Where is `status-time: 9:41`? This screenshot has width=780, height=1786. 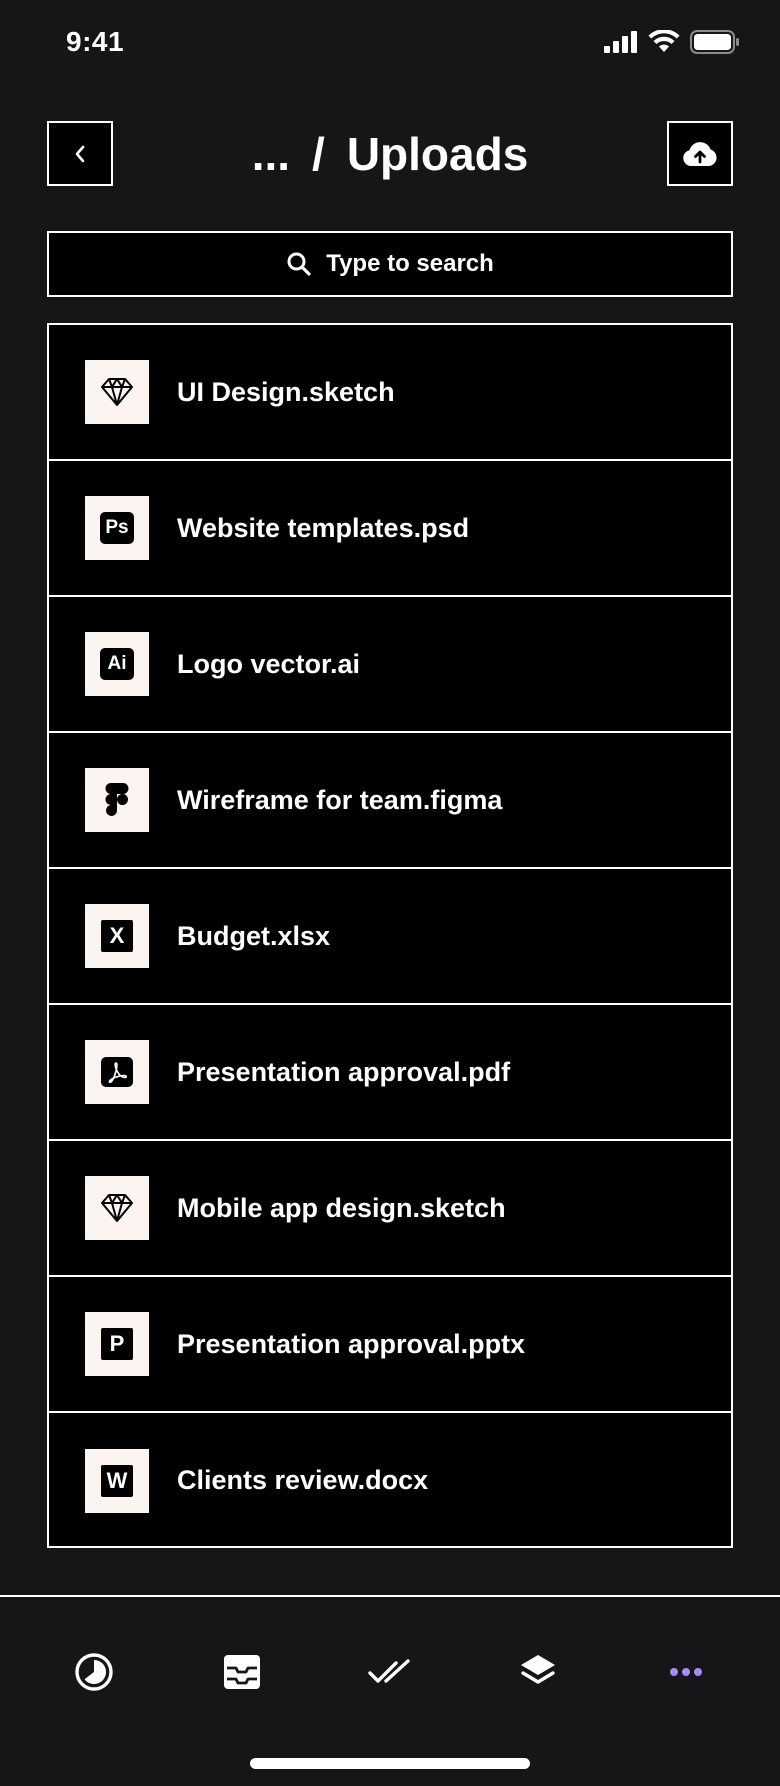
status-time: 9:41 is located at coordinates (95, 41).